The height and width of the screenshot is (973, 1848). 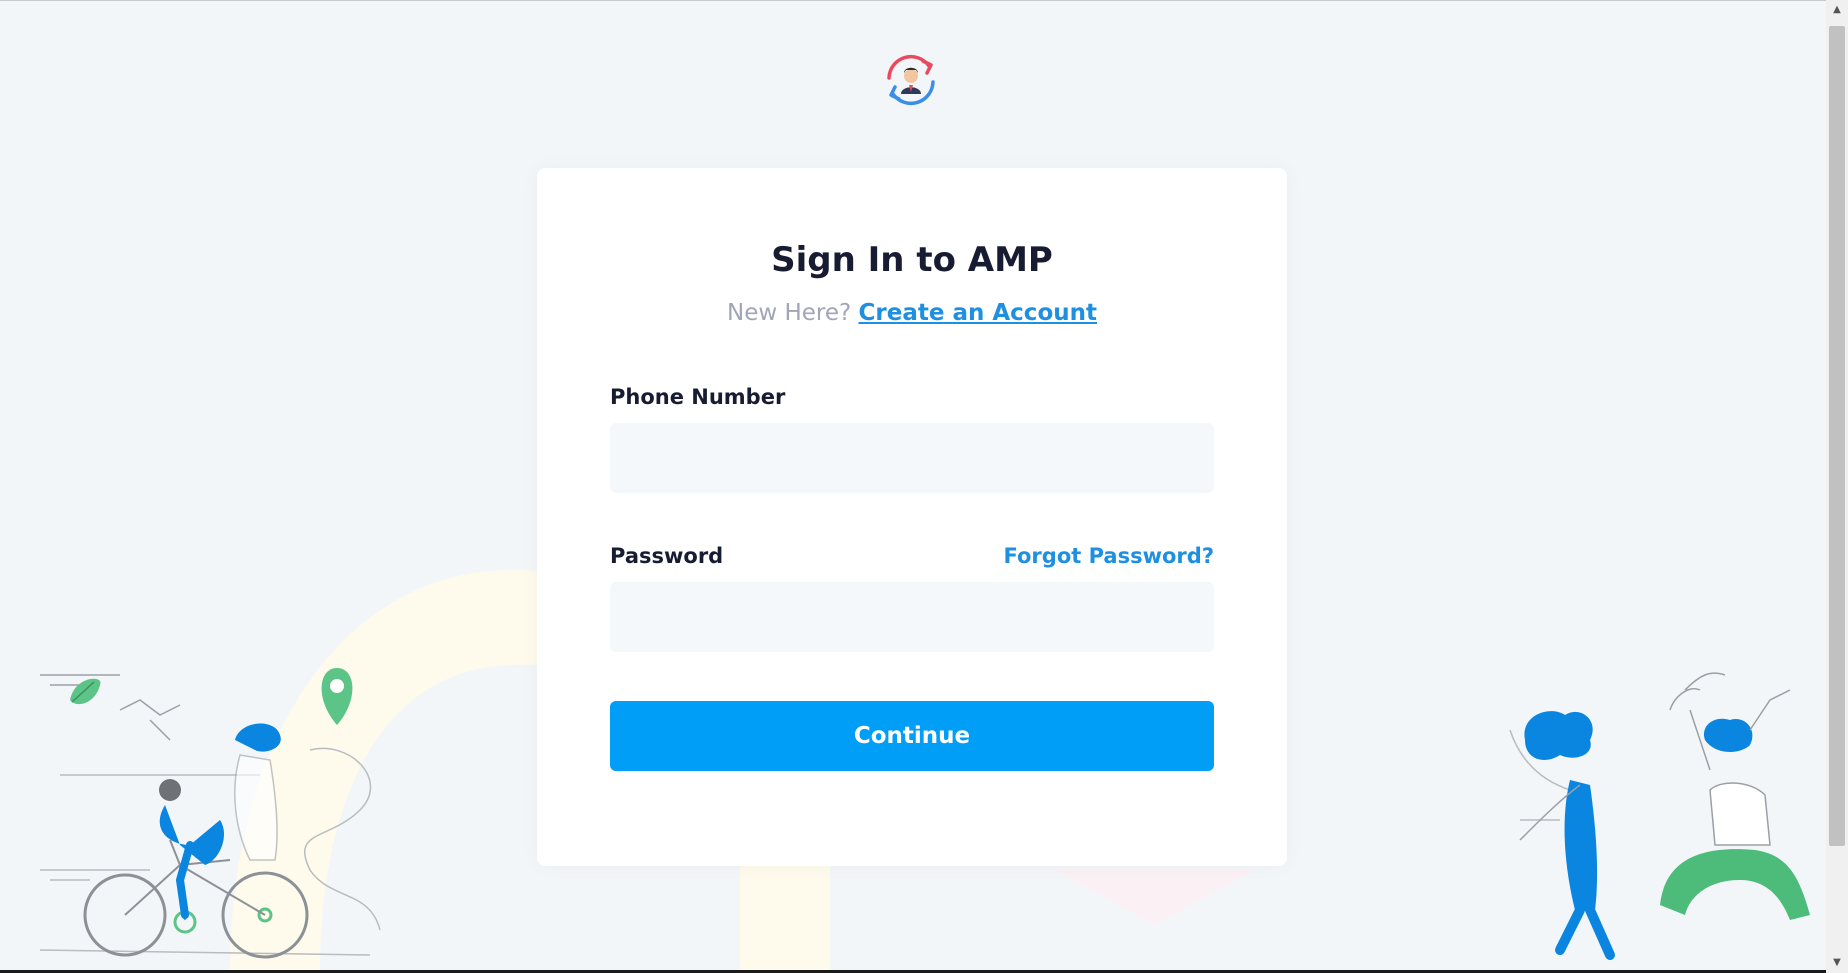 I want to click on page-scrollbar: ▲ ▼, so click(x=1837, y=486).